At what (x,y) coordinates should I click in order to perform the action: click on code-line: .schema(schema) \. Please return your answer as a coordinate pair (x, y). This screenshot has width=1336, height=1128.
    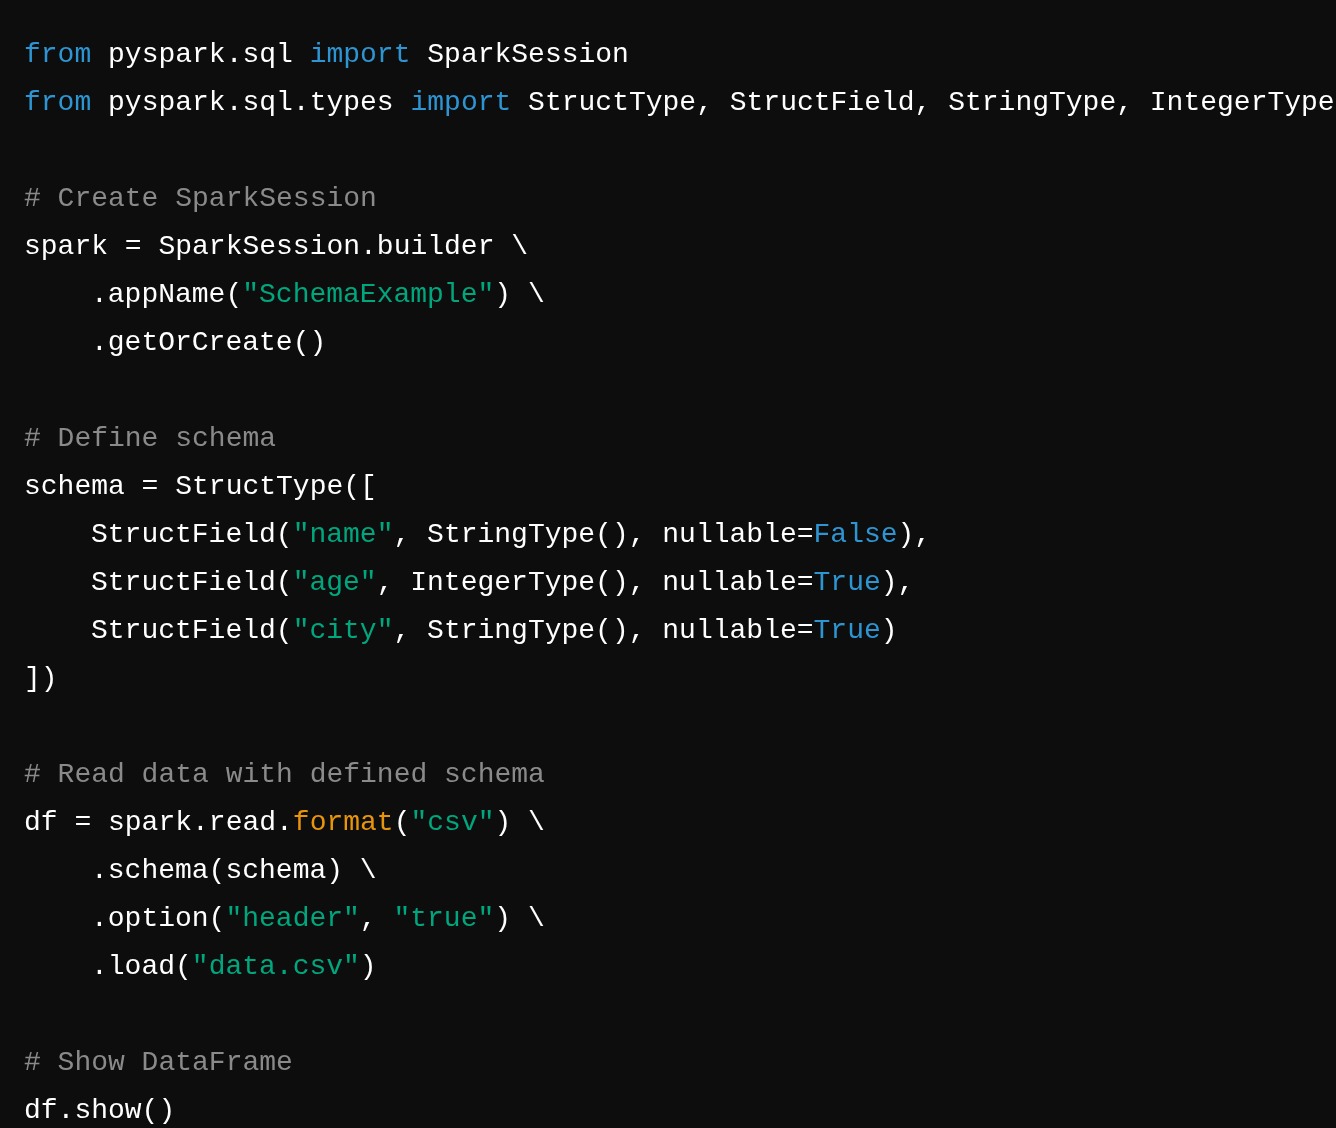
    Looking at the image, I should click on (234, 871).